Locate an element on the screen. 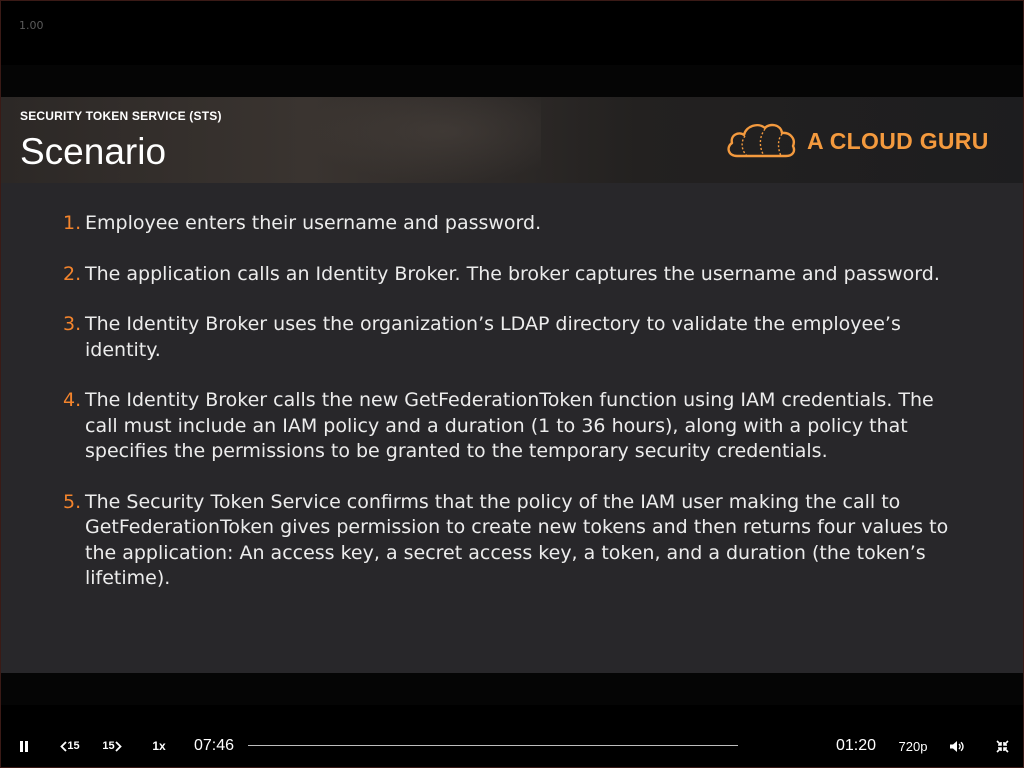 The image size is (1024, 768). brand-name: A CLOUD GURU is located at coordinates (898, 140).